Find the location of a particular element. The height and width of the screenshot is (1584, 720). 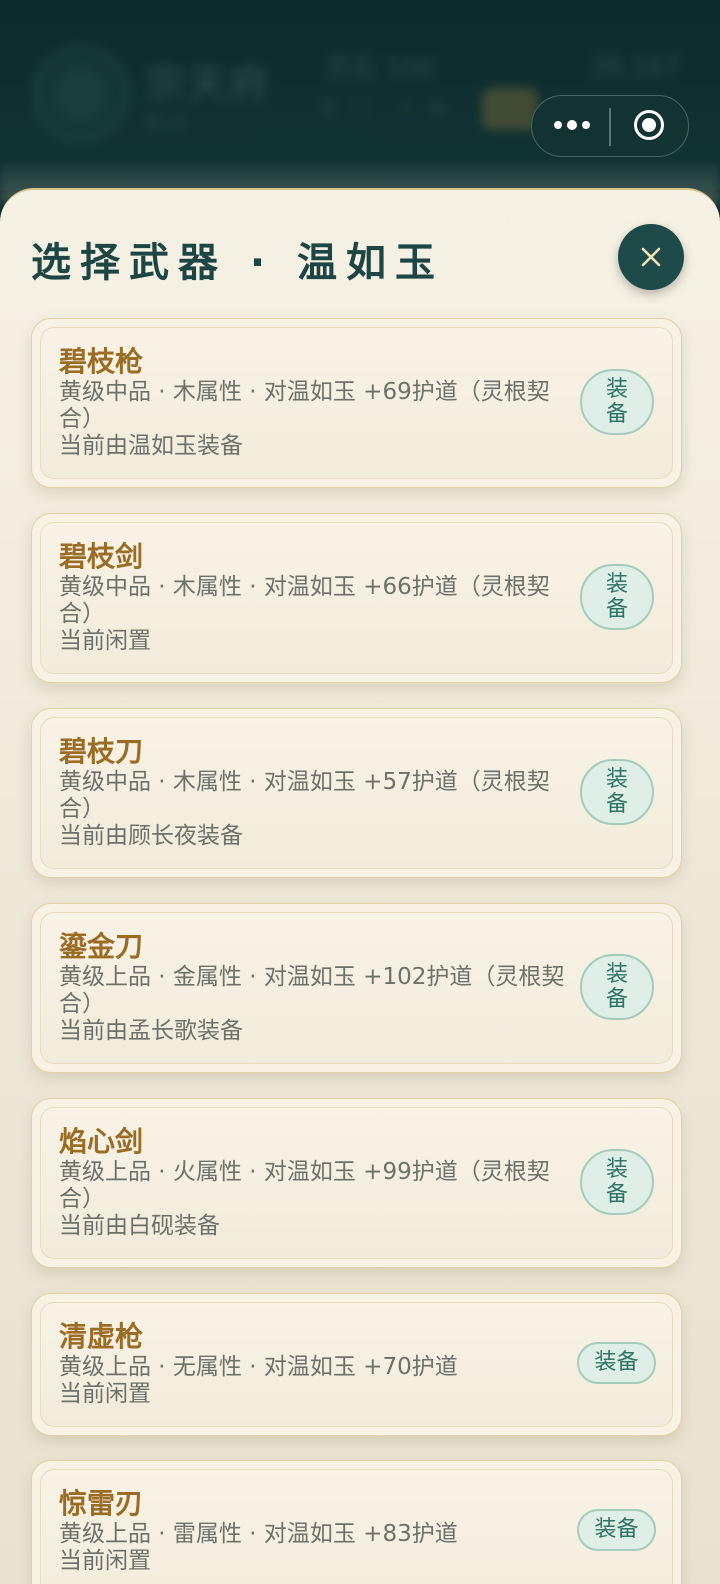

weapon-status: 当前由孟长歌装备 is located at coordinates (151, 1031).